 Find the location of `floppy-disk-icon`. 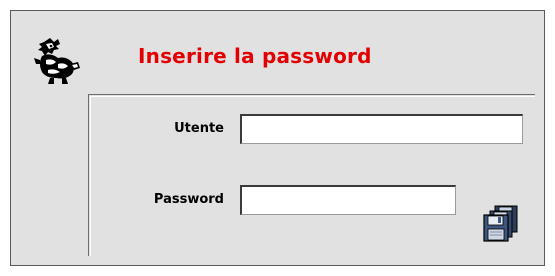

floppy-disk-icon is located at coordinates (500, 223).